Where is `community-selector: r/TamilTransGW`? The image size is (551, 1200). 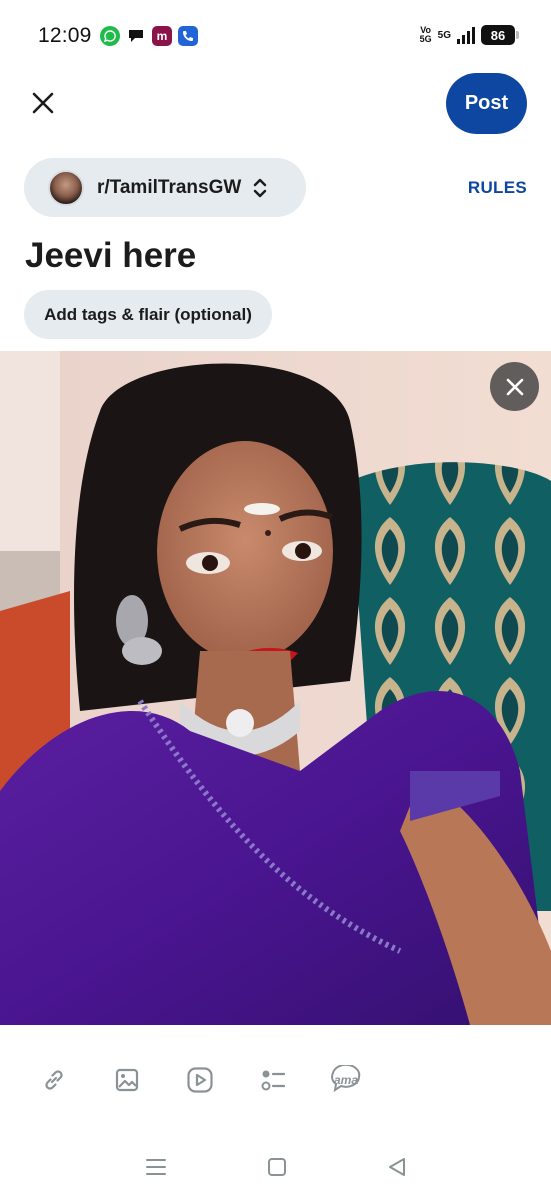
community-selector: r/TamilTransGW is located at coordinates (165, 187).